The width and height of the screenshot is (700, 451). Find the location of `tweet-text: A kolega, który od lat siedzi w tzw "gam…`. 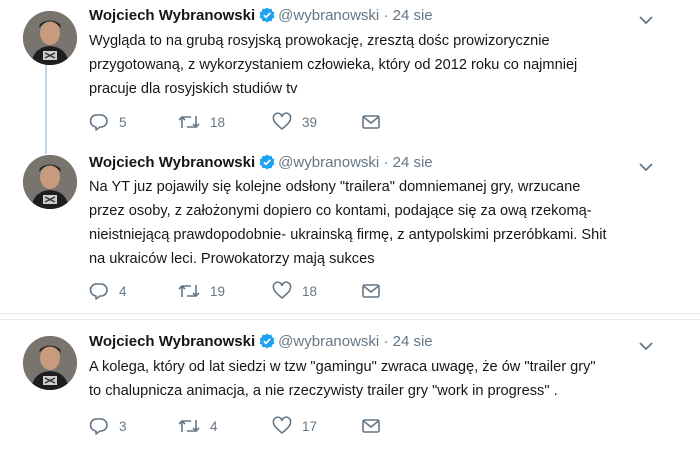

tweet-text: A kolega, który od lat siedzi w tzw "gam… is located at coordinates (374, 379).